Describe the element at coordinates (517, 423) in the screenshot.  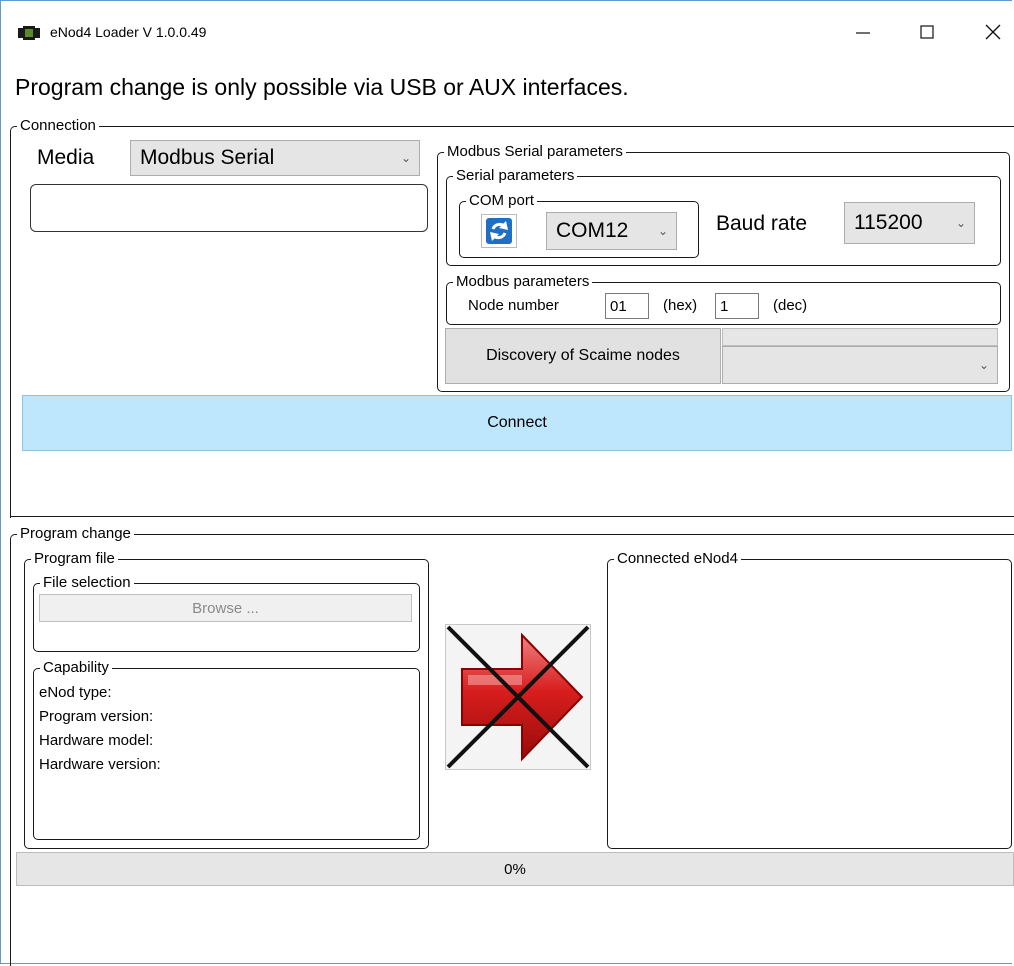
I see `connect-button: Connect` at that location.